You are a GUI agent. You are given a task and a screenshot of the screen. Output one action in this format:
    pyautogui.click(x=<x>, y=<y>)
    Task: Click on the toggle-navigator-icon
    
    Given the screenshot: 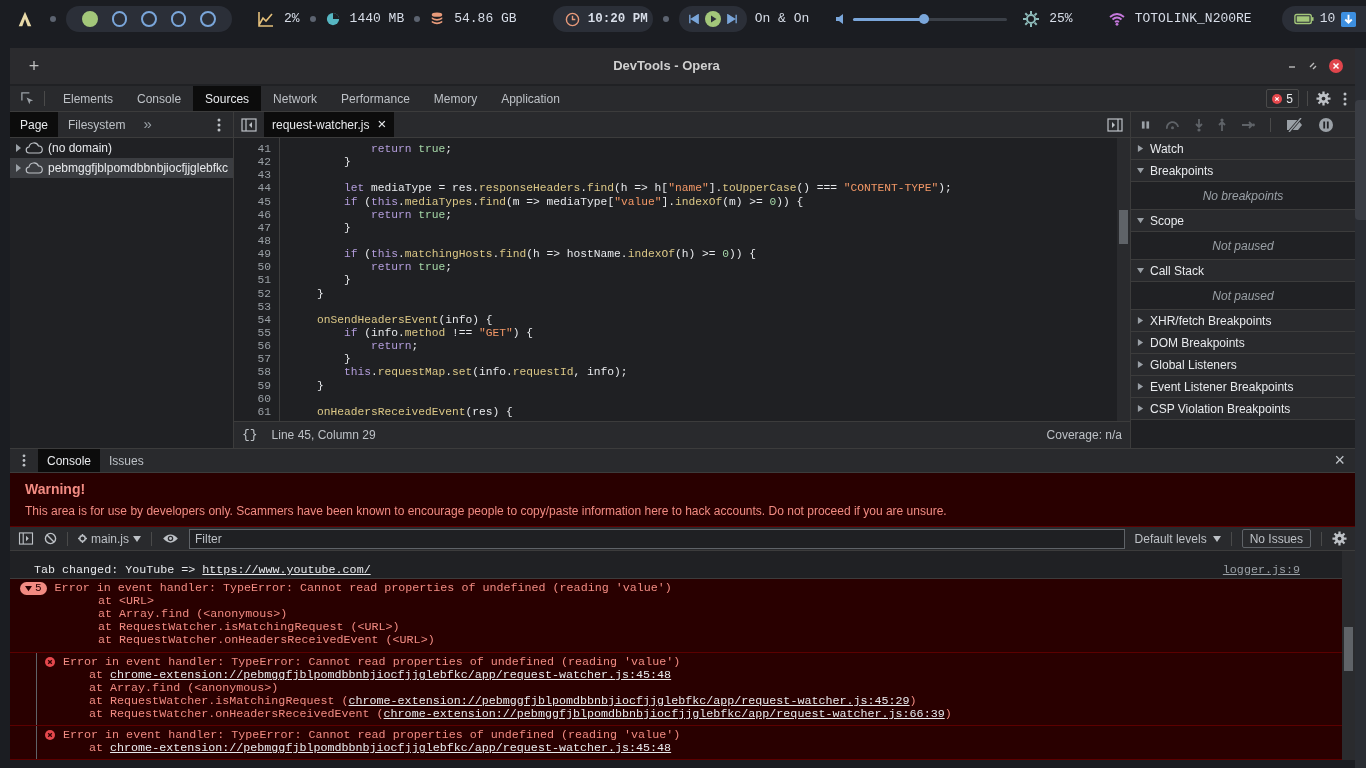 What is the action you would take?
    pyautogui.click(x=249, y=124)
    